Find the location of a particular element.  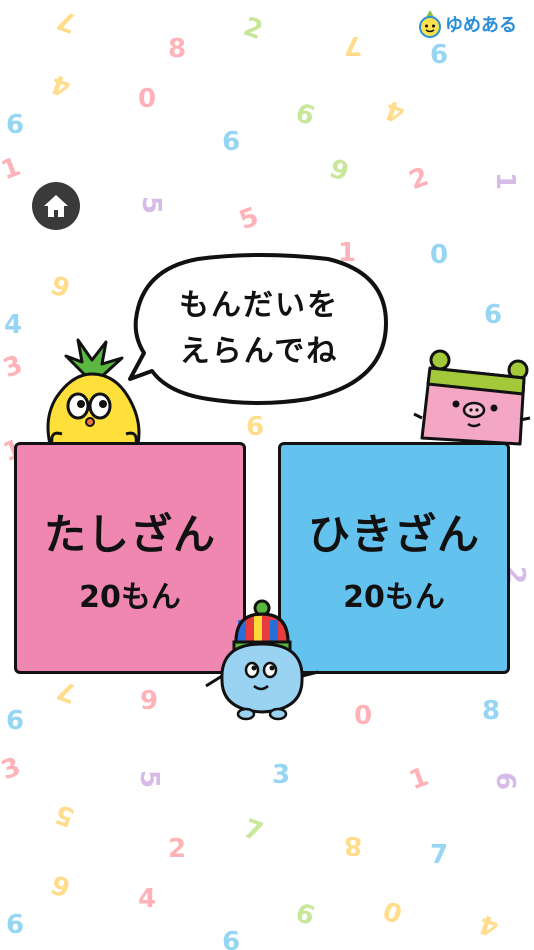

subtraction-title: ひきざん is located at coordinates (393, 534).